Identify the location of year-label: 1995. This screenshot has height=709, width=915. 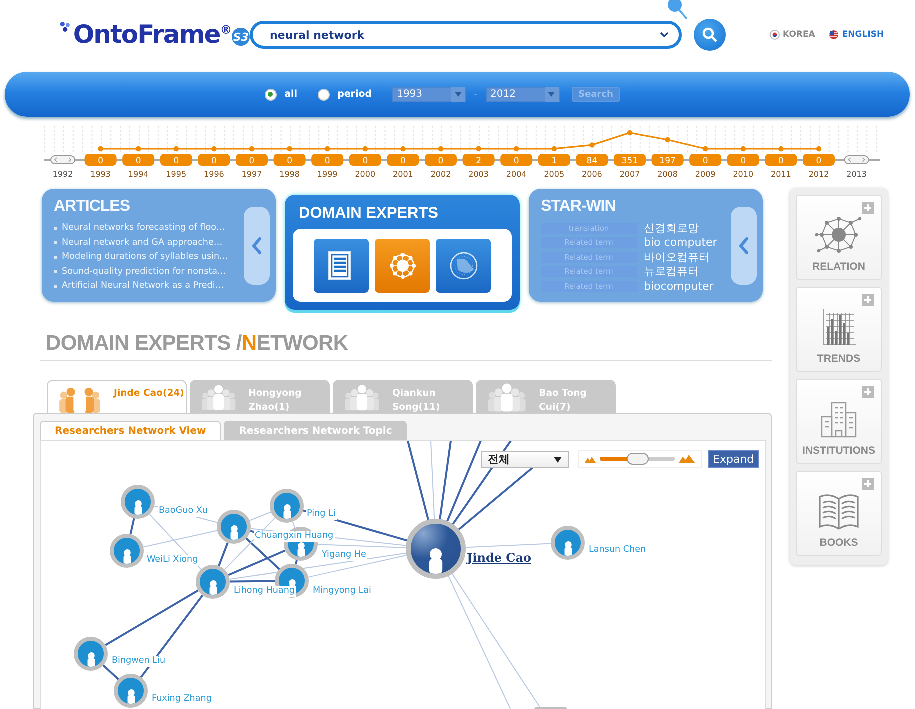
(176, 174).